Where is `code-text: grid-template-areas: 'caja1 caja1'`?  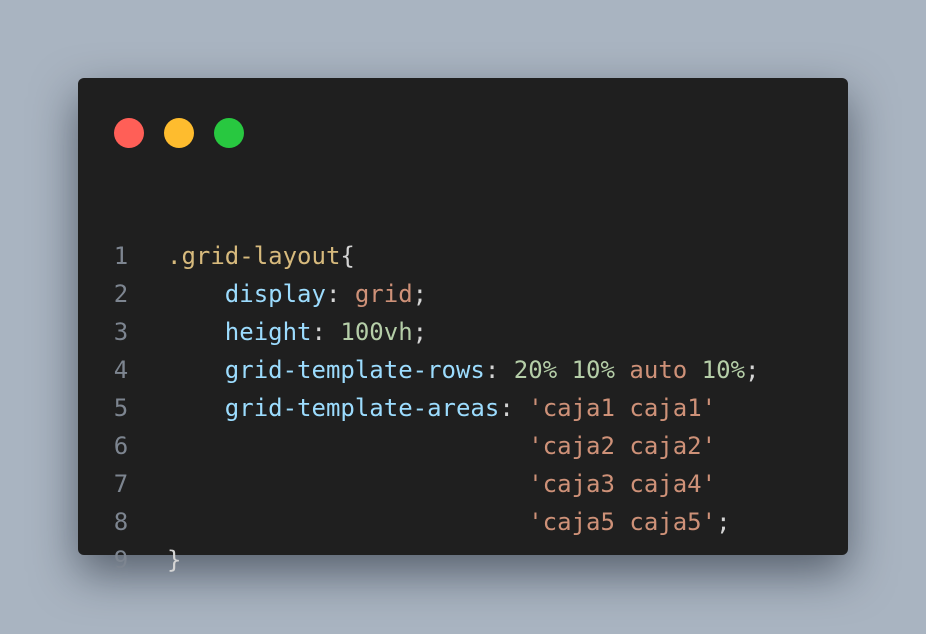 code-text: grid-template-areas: 'caja1 caja1' is located at coordinates (441, 408).